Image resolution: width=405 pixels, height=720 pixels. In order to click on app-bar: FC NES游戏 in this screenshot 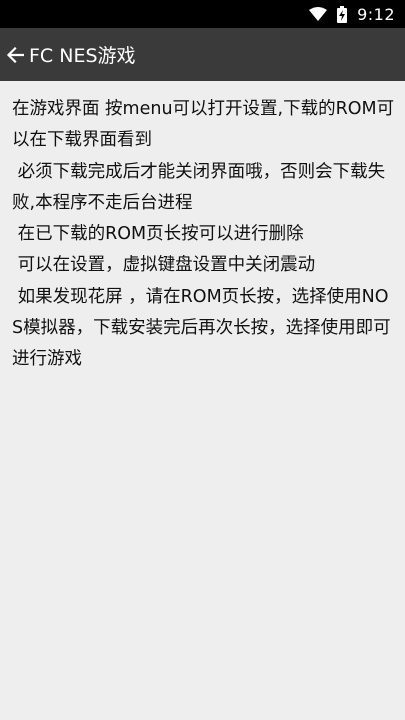, I will do `click(202, 54)`.